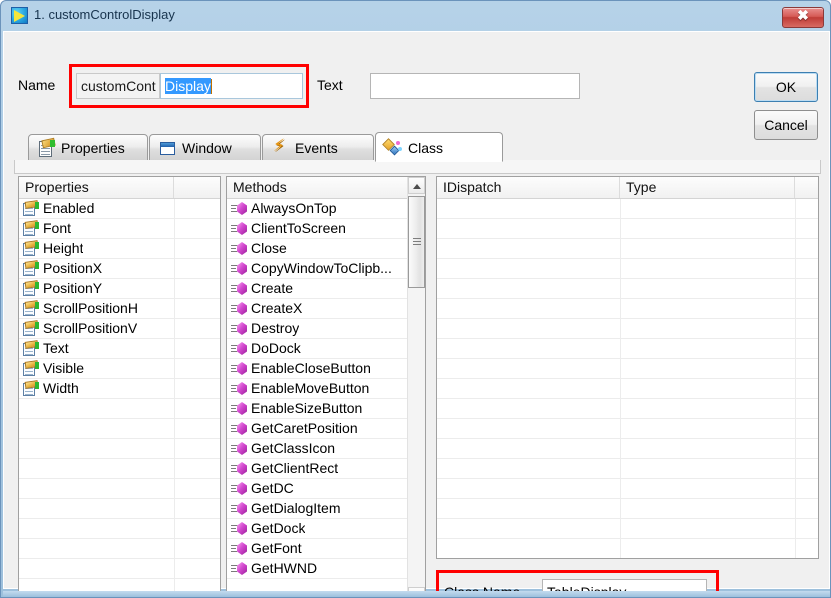 This screenshot has width=831, height=598. Describe the element at coordinates (119, 269) in the screenshot. I see `list-item: PositionX` at that location.